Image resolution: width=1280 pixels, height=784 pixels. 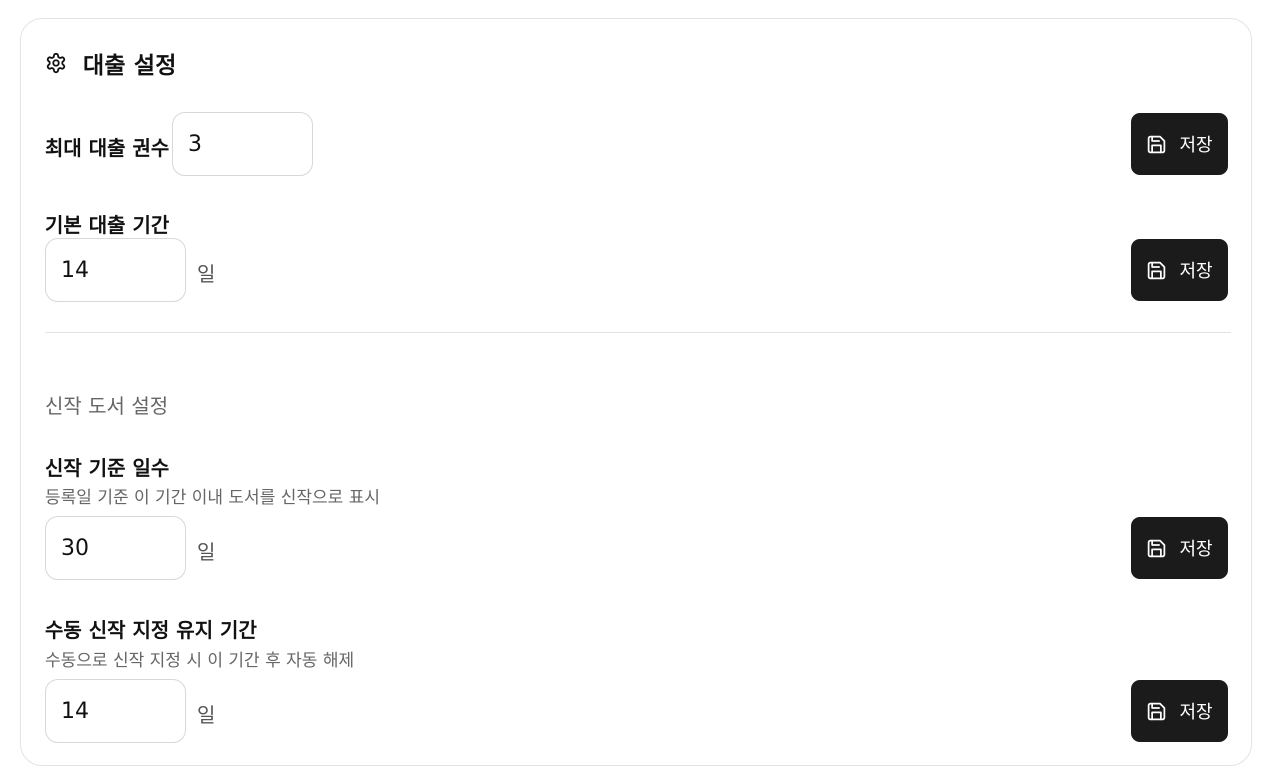 I want to click on save-default-period-button: 저장, so click(x=1179, y=270).